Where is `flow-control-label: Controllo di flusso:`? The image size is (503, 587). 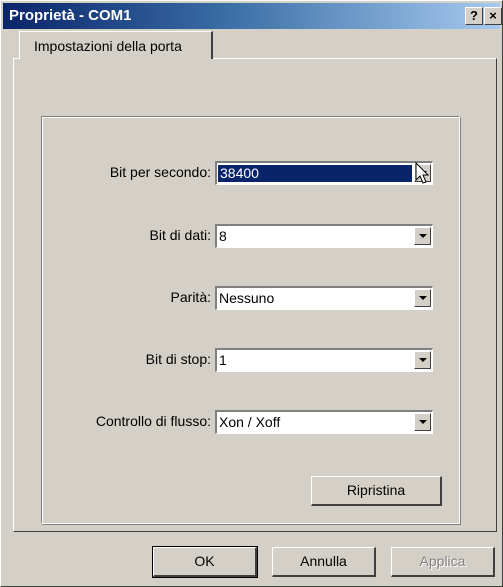
flow-control-label: Controllo di flusso: is located at coordinates (153, 421).